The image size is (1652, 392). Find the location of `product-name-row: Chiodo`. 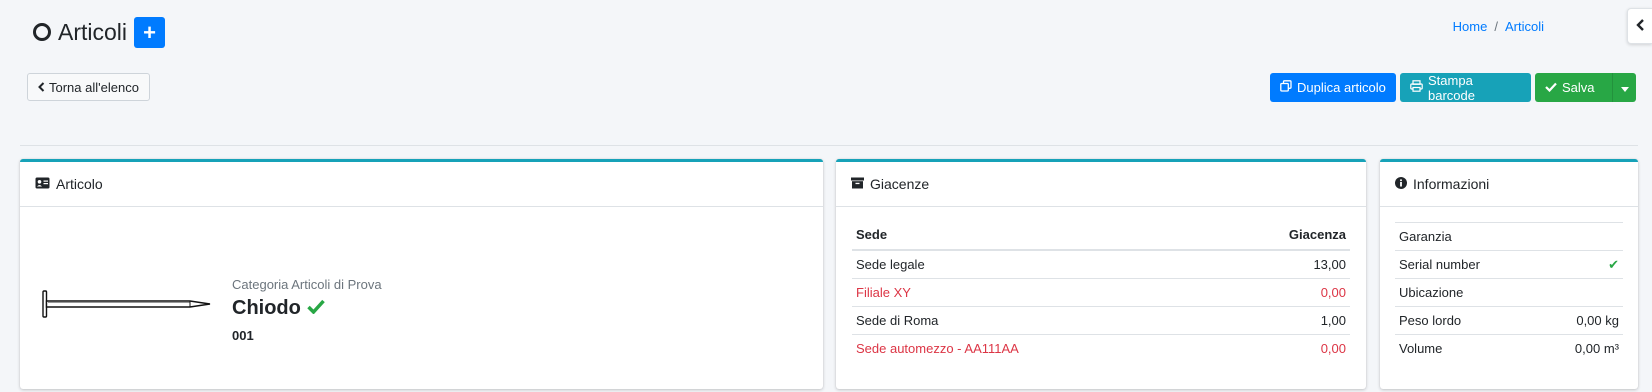

product-name-row: Chiodo is located at coordinates (278, 308).